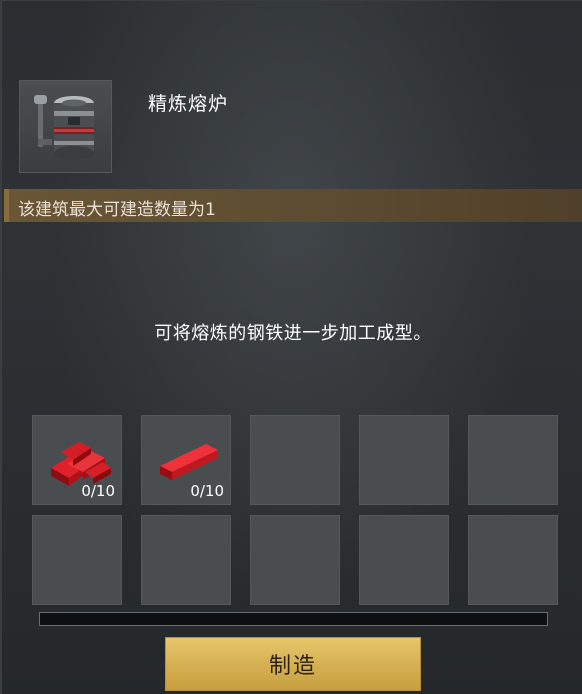 The image size is (582, 694). Describe the element at coordinates (117, 210) in the screenshot. I see `build-limit-text: 该建筑最大可建造数量为1` at that location.